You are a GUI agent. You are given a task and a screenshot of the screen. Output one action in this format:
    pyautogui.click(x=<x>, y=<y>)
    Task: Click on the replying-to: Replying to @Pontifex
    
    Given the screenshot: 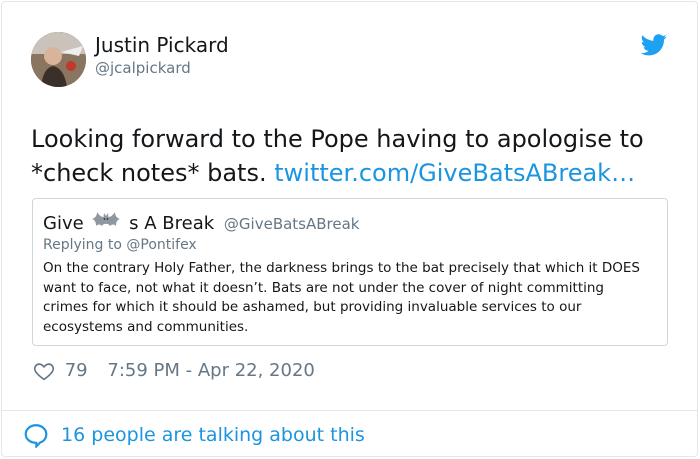 What is the action you would take?
    pyautogui.click(x=120, y=245)
    